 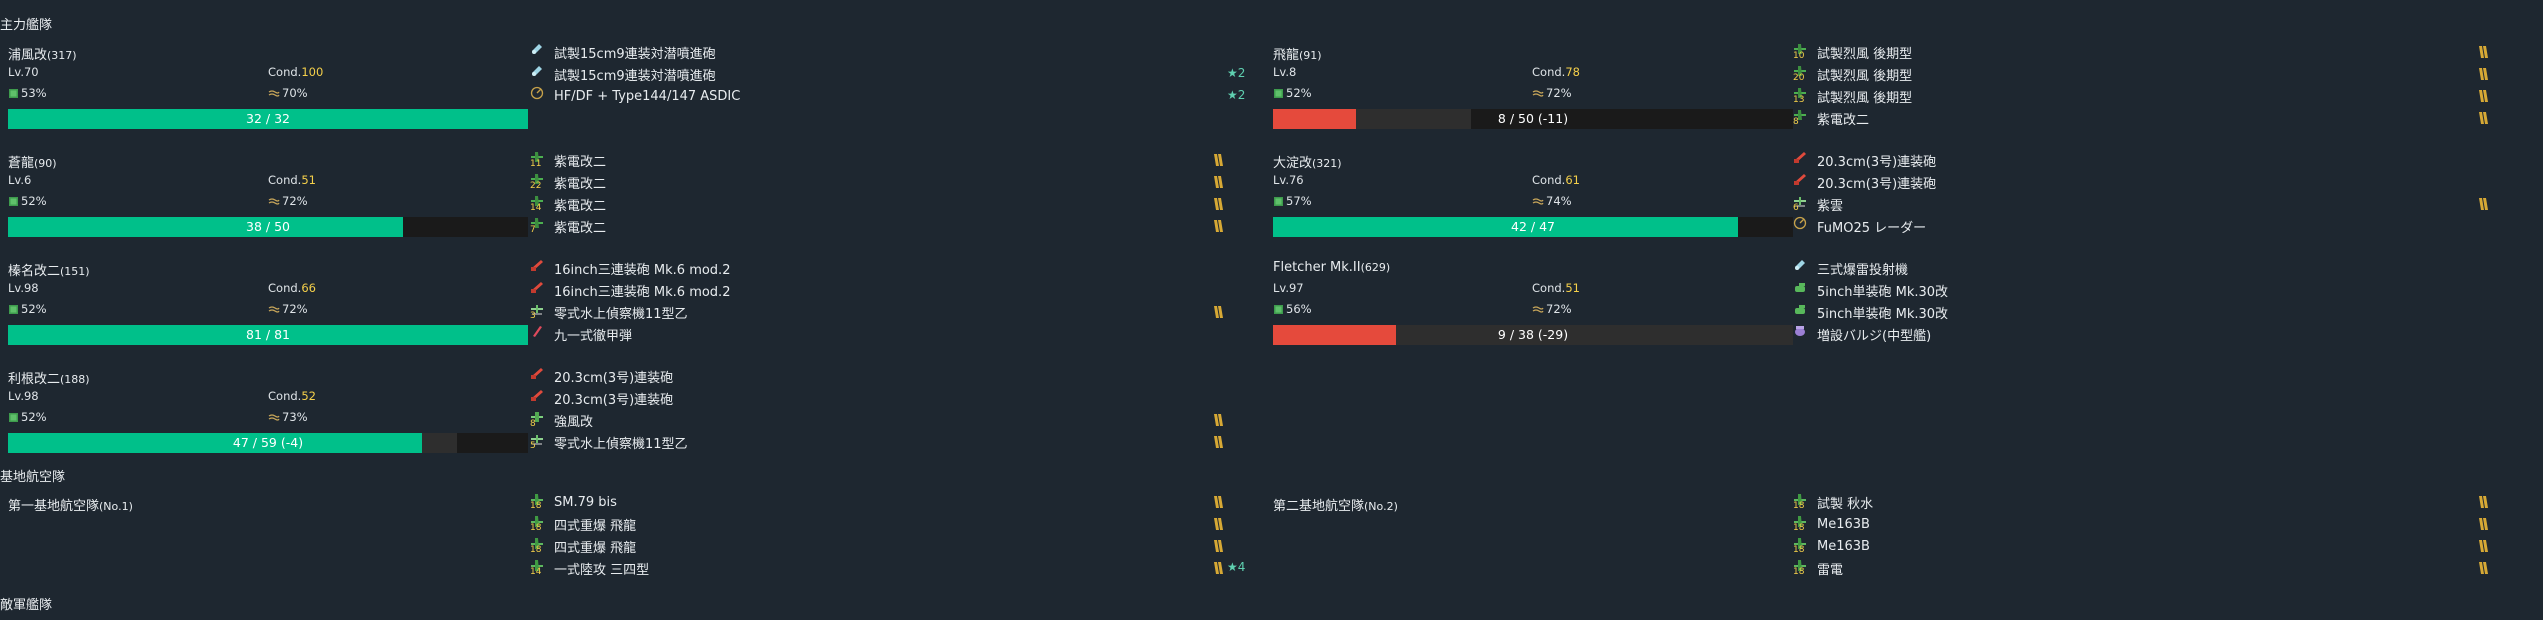 I want to click on equipment-item: 14 一式陸攻 三四型, so click(x=589, y=568).